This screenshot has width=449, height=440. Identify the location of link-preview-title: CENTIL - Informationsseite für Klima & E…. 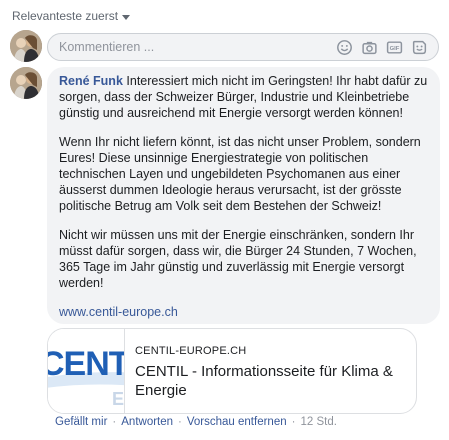
(264, 381).